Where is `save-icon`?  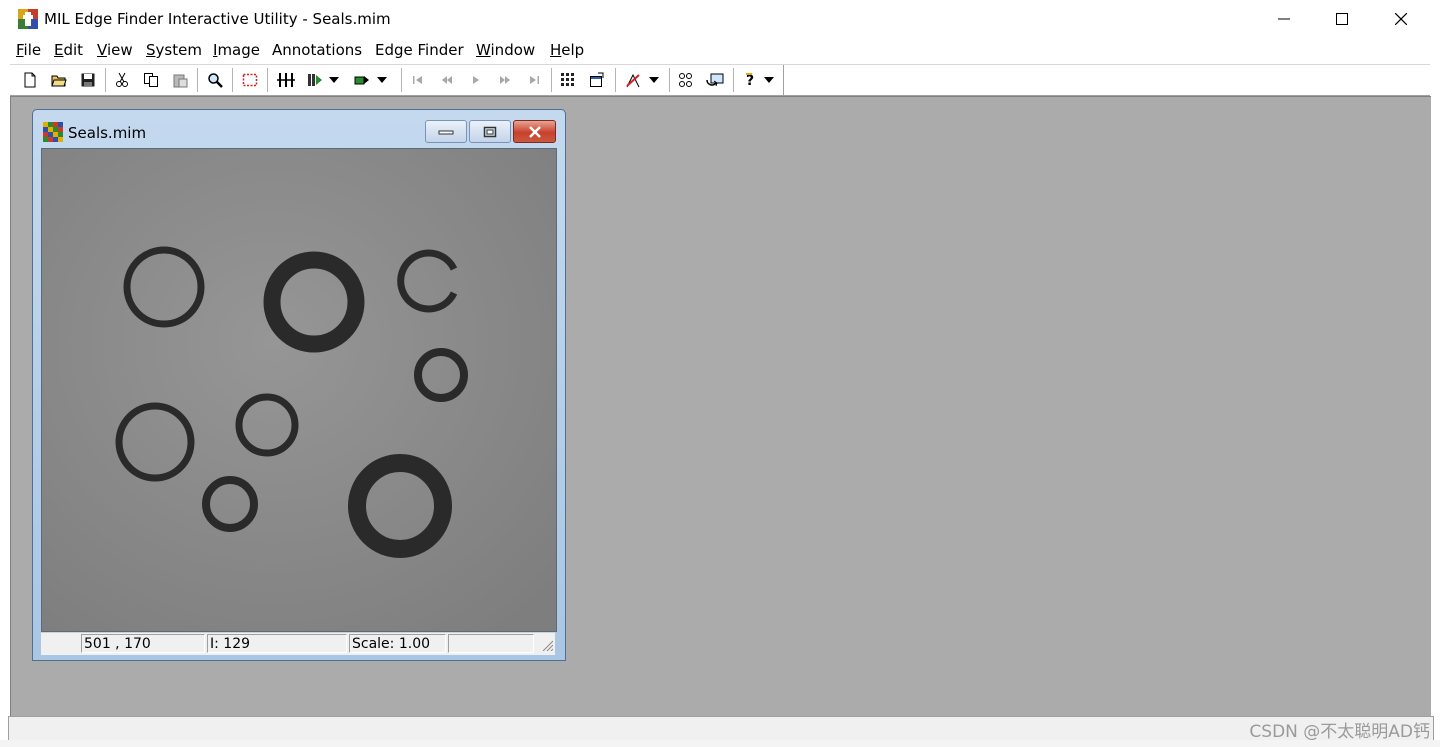 save-icon is located at coordinates (88, 80).